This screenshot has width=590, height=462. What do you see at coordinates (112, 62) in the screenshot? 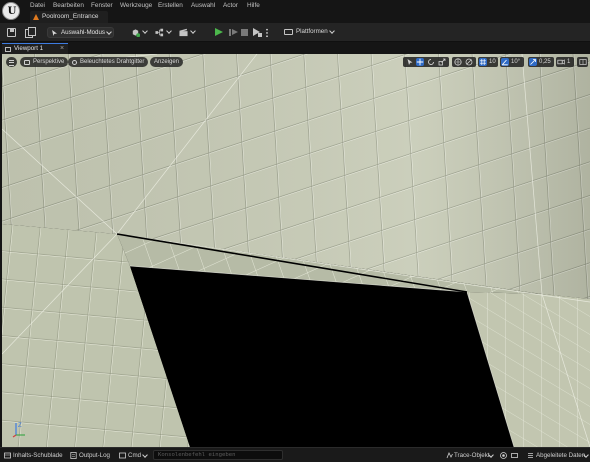
I see `view-mode-label: Beleuchtetes Drahtgitter` at bounding box center [112, 62].